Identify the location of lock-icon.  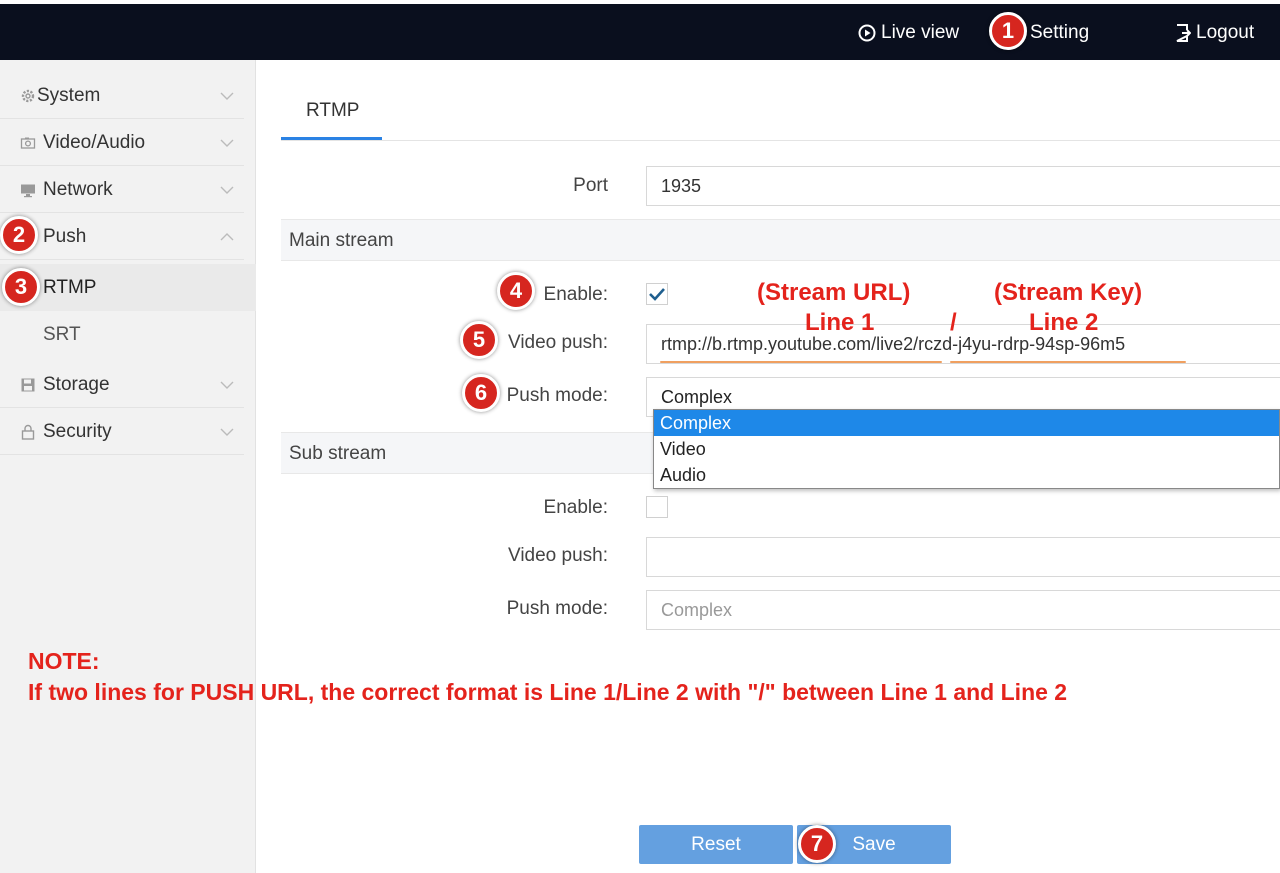
(28, 432).